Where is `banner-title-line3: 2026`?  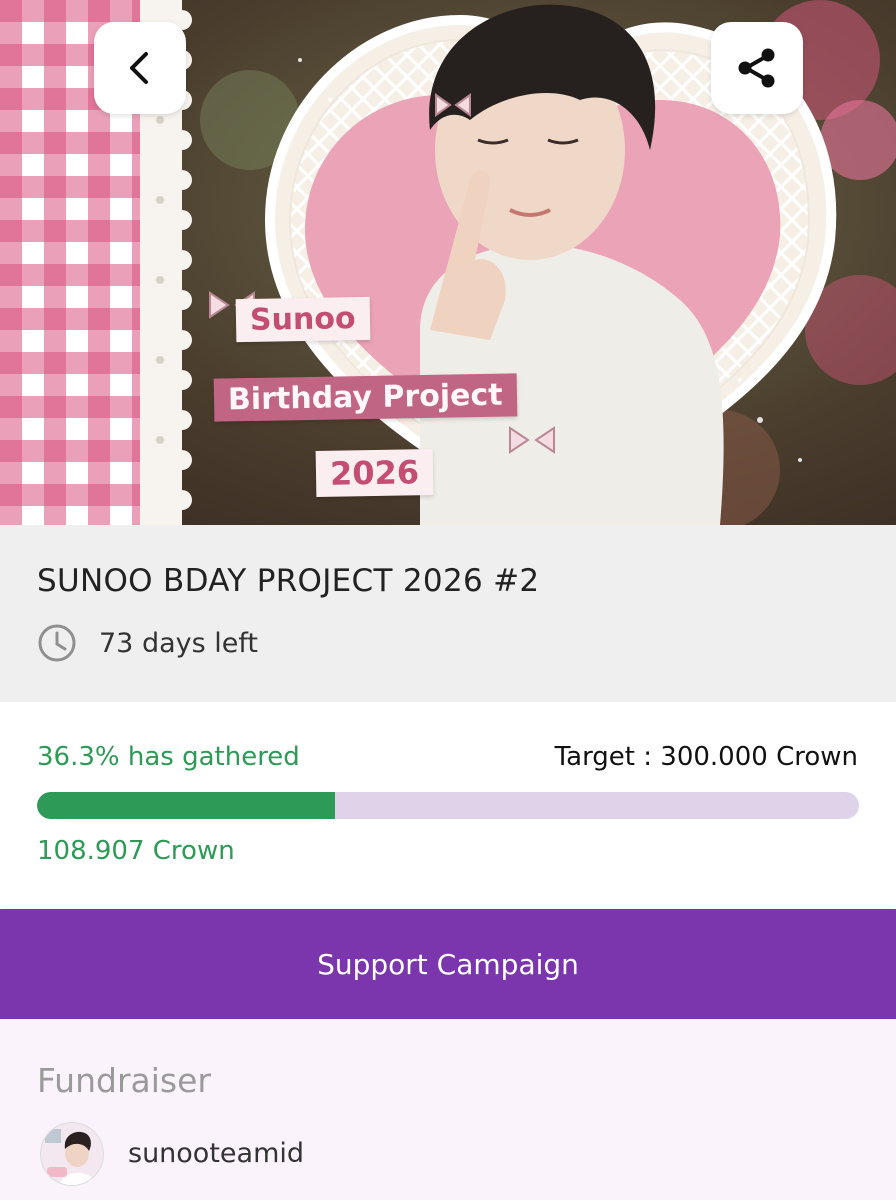 banner-title-line3: 2026 is located at coordinates (374, 473).